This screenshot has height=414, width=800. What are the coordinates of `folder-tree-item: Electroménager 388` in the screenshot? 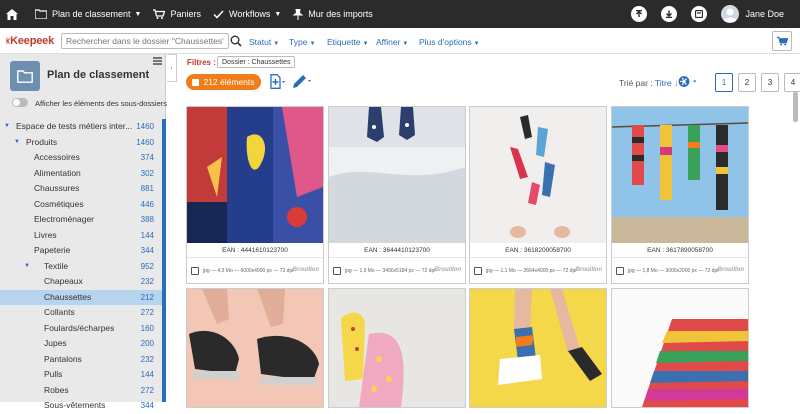 It's located at (81, 220).